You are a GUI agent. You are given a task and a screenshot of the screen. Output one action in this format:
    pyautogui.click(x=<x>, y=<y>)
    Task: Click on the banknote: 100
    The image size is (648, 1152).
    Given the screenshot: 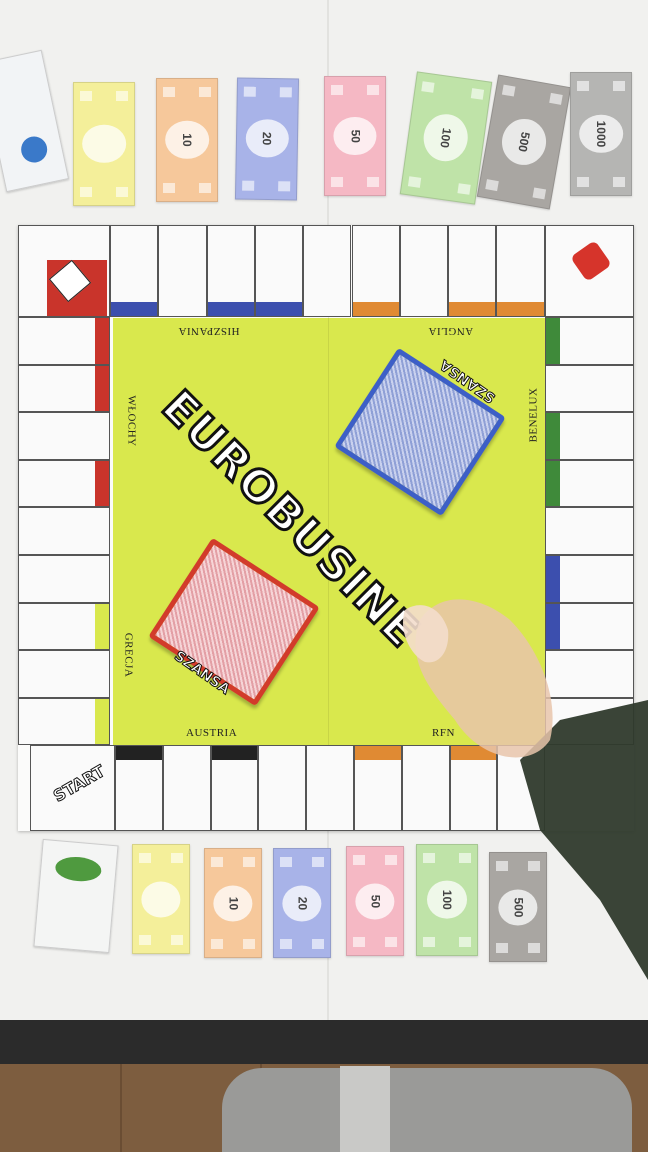 What is the action you would take?
    pyautogui.click(x=447, y=900)
    